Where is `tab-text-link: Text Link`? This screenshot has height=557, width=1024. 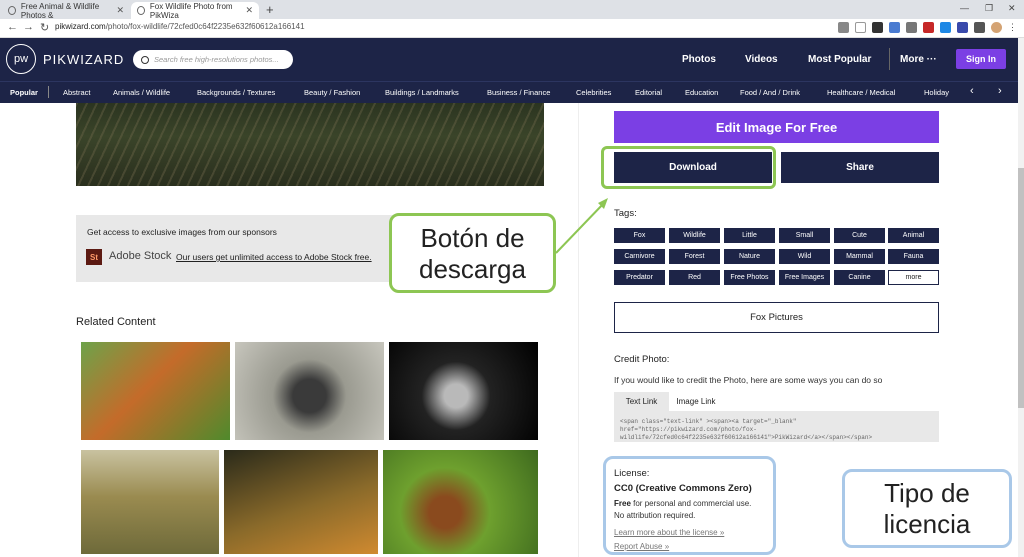
tab-text-link: Text Link is located at coordinates (641, 401).